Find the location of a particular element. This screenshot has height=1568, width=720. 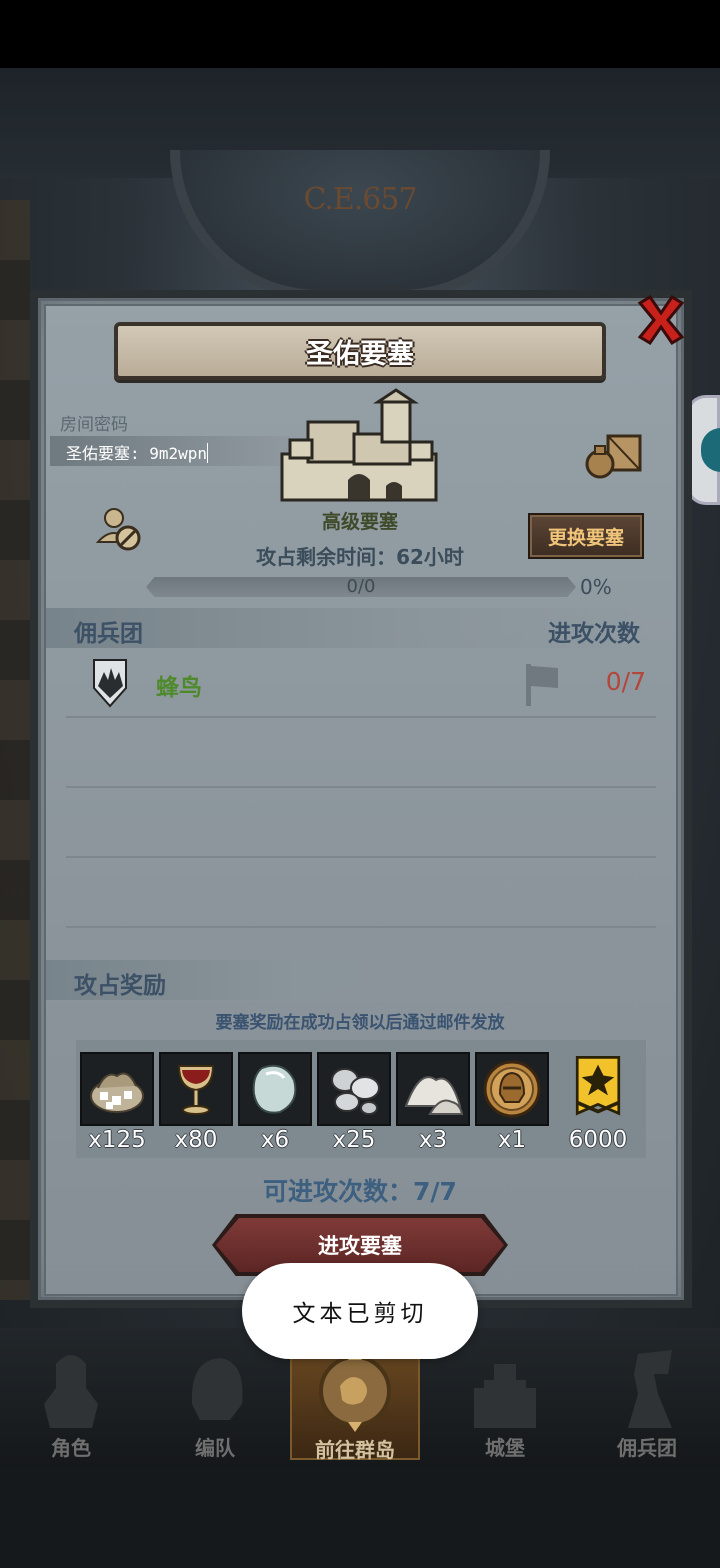

fortress-castle-icon is located at coordinates (359, 445).